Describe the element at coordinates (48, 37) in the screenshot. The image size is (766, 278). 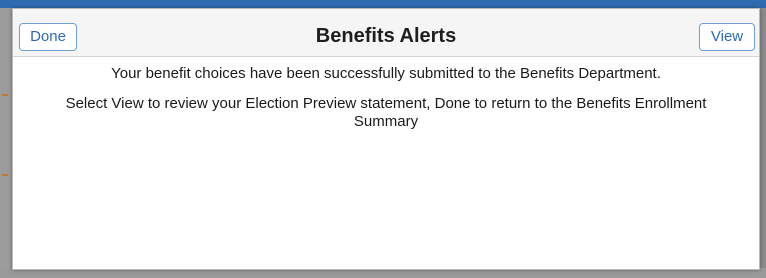
I see `done-button: Done` at that location.